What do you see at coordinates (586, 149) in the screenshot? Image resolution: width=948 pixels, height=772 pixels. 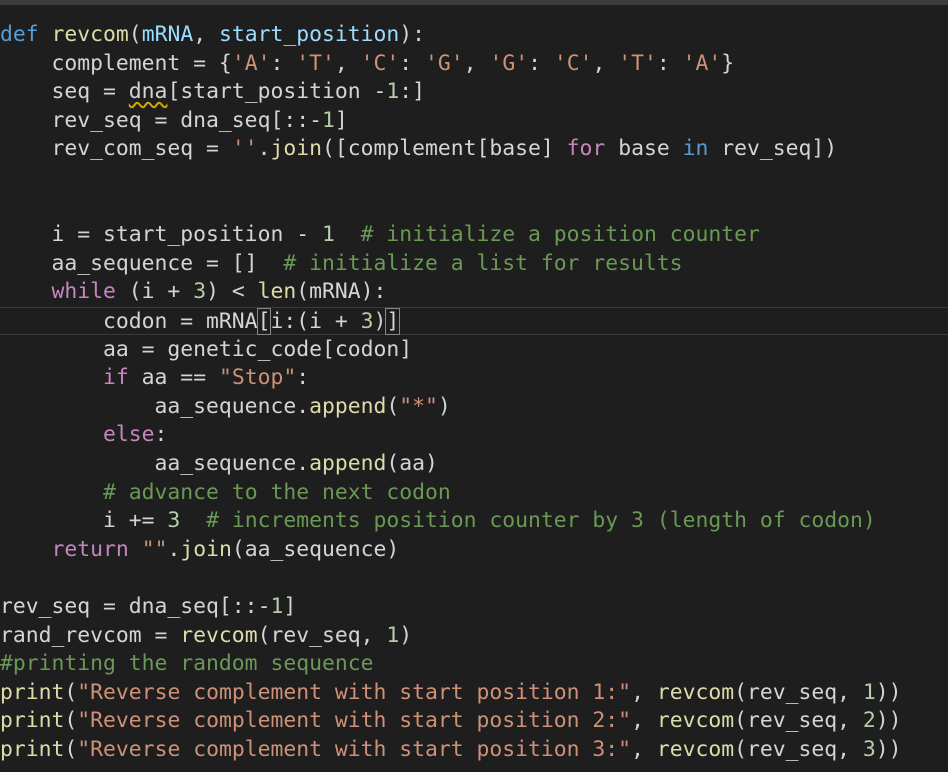 I see `code-token: for` at bounding box center [586, 149].